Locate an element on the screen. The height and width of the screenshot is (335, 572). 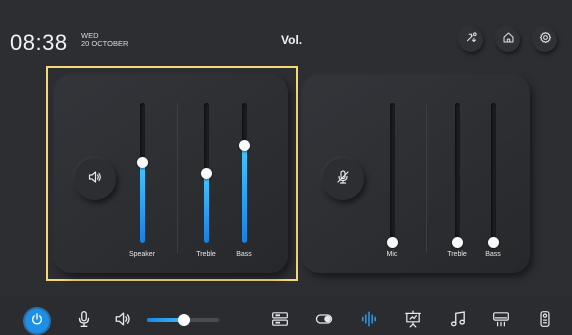
toggle-icon is located at coordinates (324, 321).